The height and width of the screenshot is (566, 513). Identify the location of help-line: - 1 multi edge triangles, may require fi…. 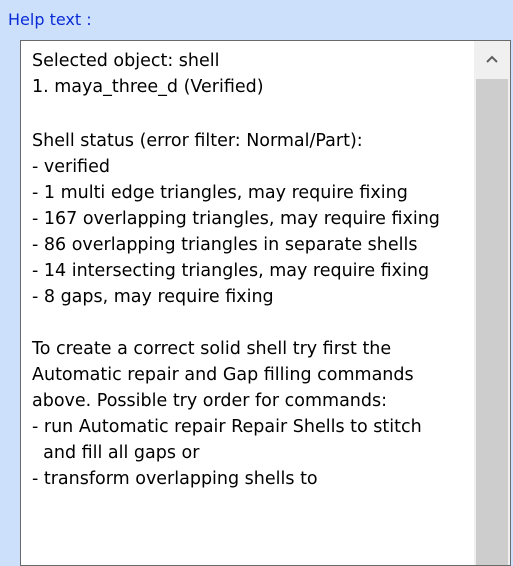
(220, 193).